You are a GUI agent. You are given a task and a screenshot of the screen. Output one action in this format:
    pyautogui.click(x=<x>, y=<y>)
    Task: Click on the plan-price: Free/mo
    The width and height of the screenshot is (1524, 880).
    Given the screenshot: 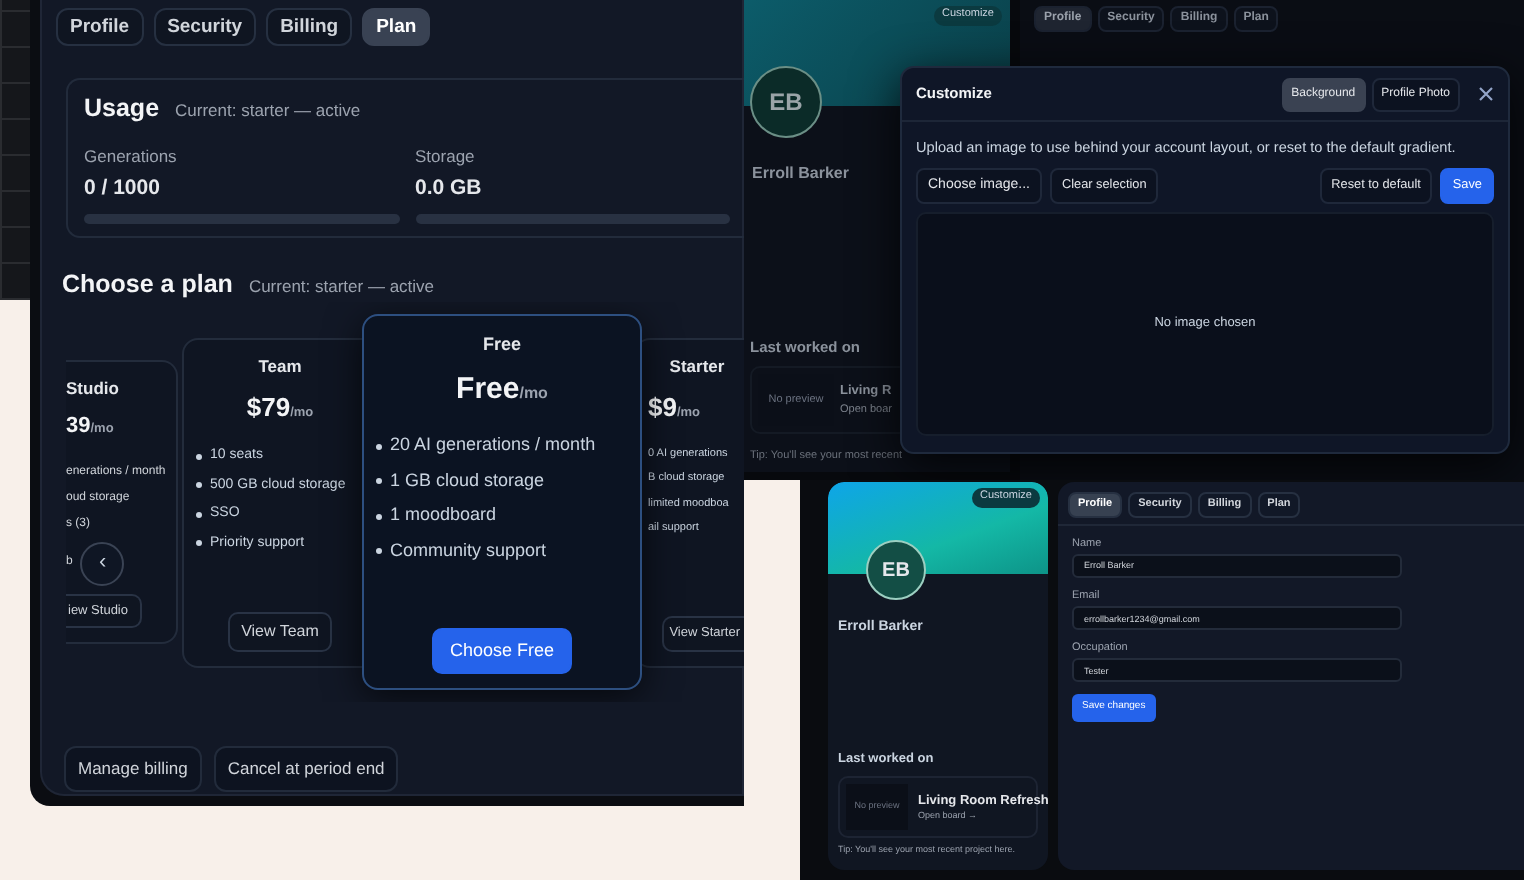 What is the action you would take?
    pyautogui.click(x=502, y=389)
    